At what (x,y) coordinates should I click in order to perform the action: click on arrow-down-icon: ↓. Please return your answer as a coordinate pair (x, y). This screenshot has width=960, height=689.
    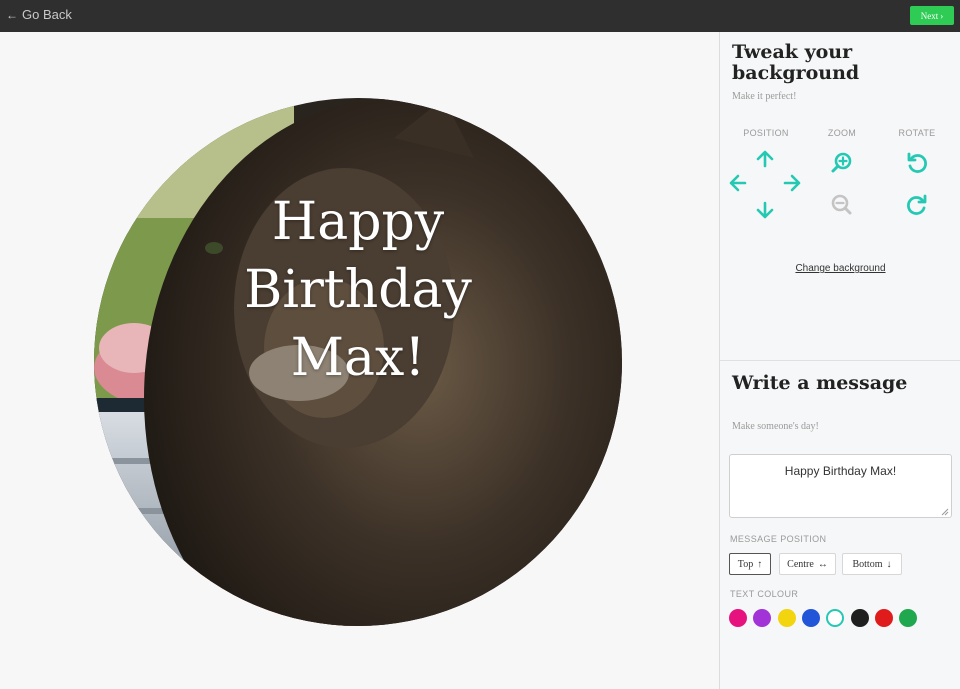
    Looking at the image, I should click on (889, 564).